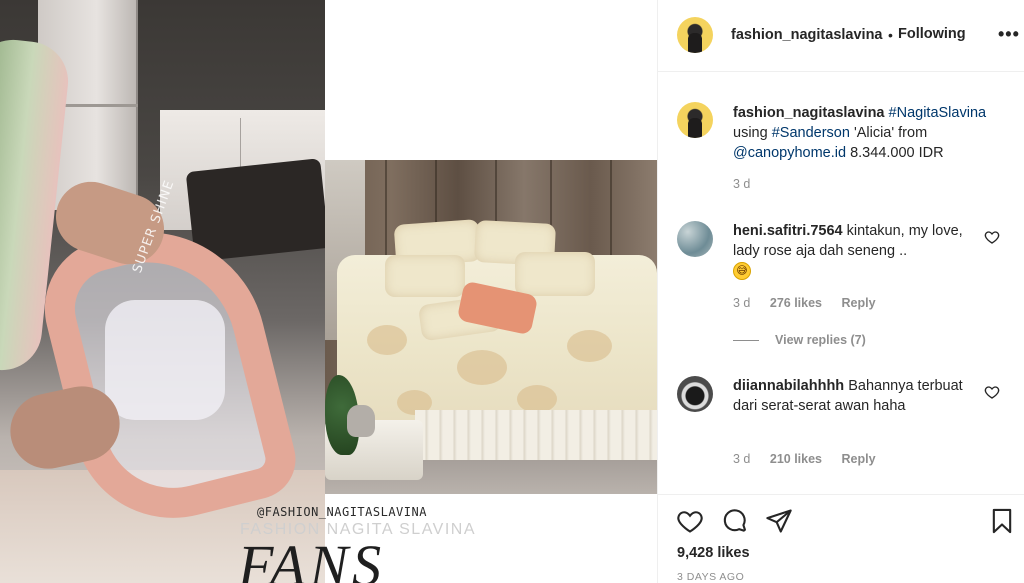  What do you see at coordinates (735, 521) in the screenshot?
I see `comment-icon` at bounding box center [735, 521].